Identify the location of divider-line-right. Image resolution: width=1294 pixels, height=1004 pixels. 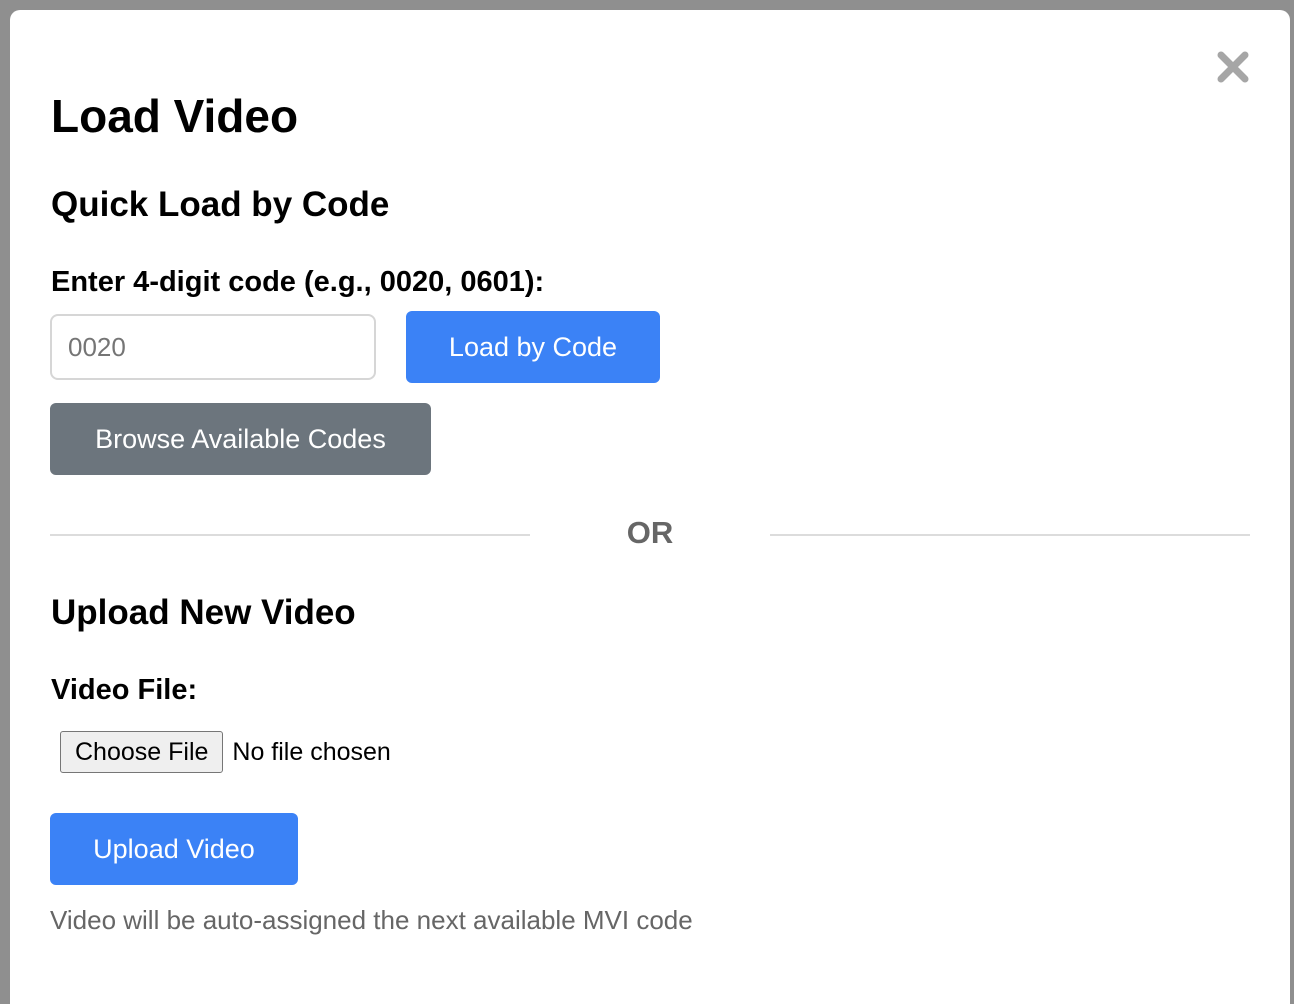
(1010, 535).